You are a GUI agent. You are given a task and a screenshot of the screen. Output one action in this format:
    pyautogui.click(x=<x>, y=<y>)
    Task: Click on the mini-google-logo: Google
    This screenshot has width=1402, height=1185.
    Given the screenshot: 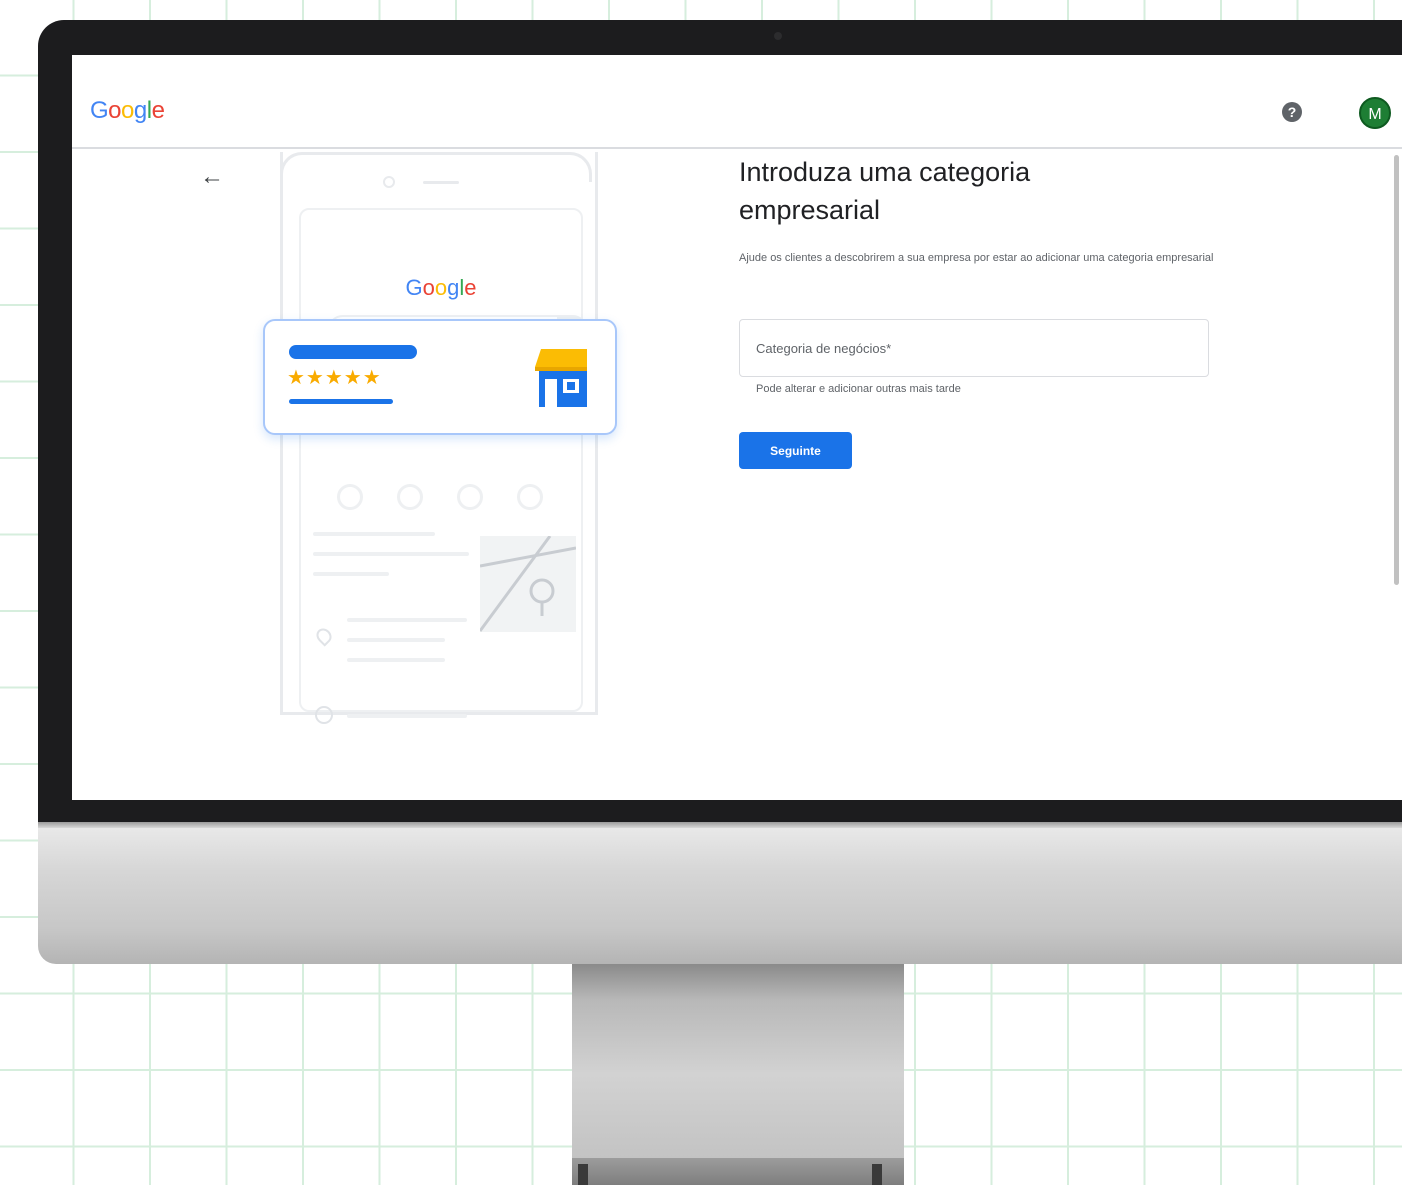 What is the action you would take?
    pyautogui.click(x=441, y=288)
    